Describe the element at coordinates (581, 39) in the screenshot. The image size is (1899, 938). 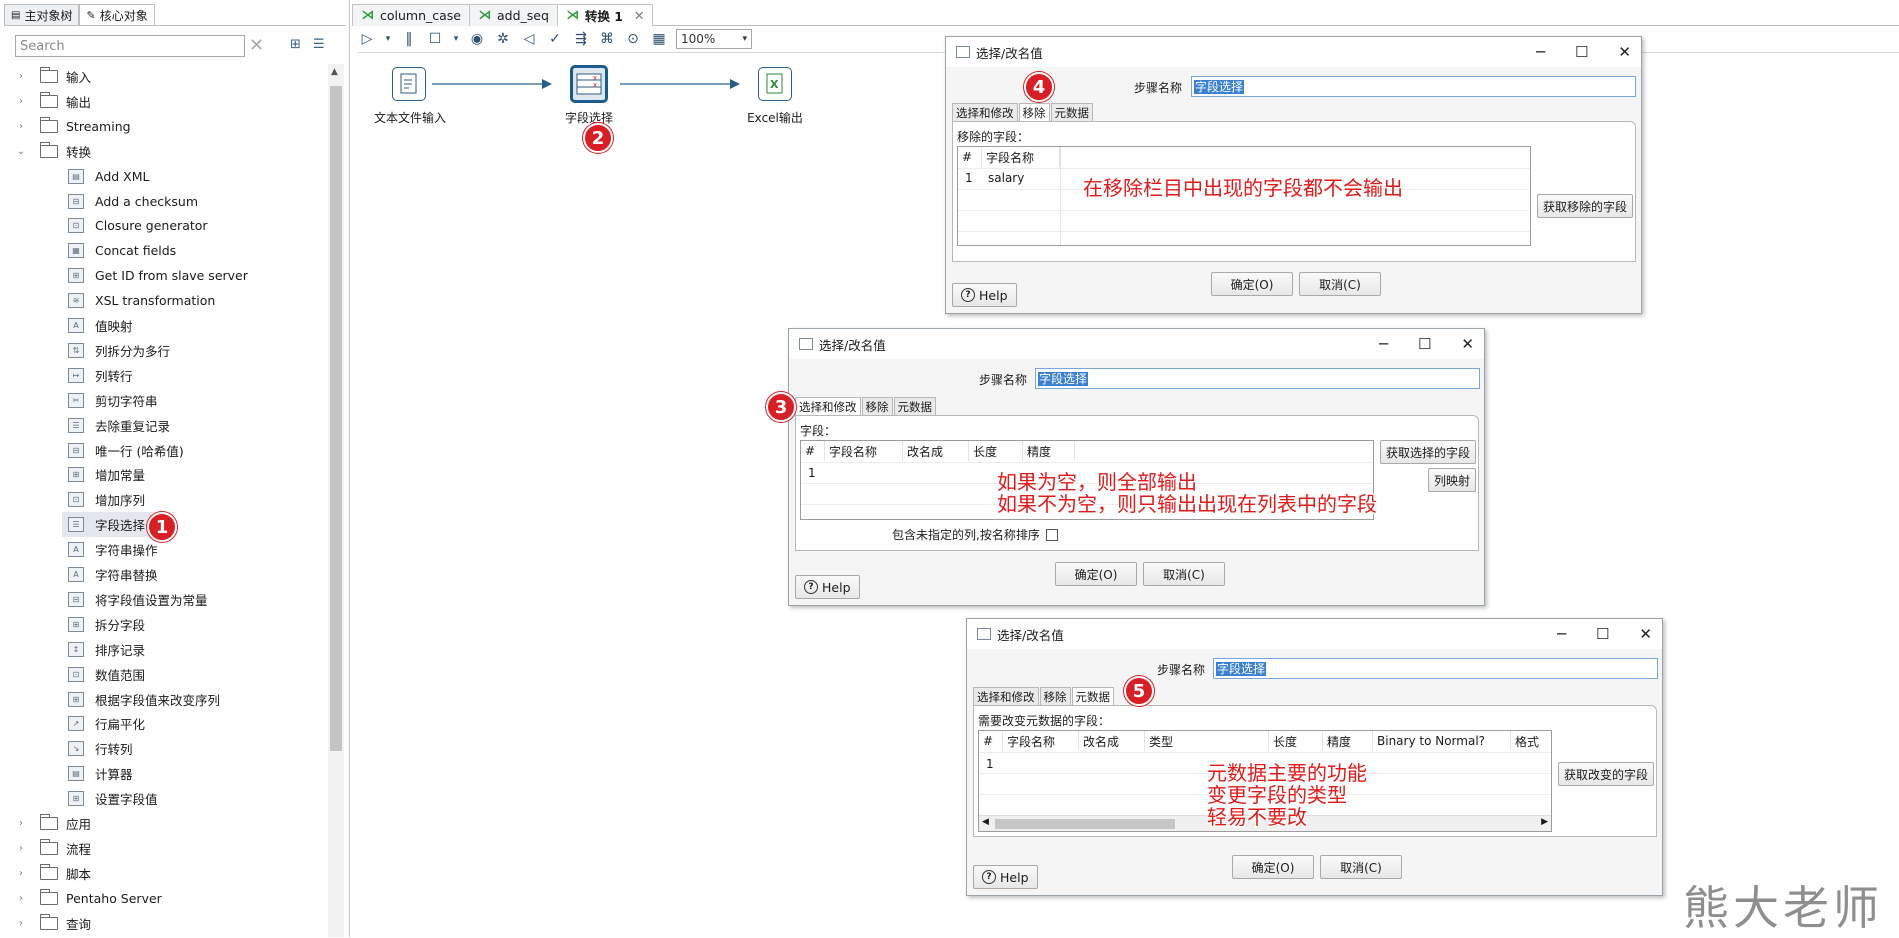
I see `impact-icon: ⇶` at that location.